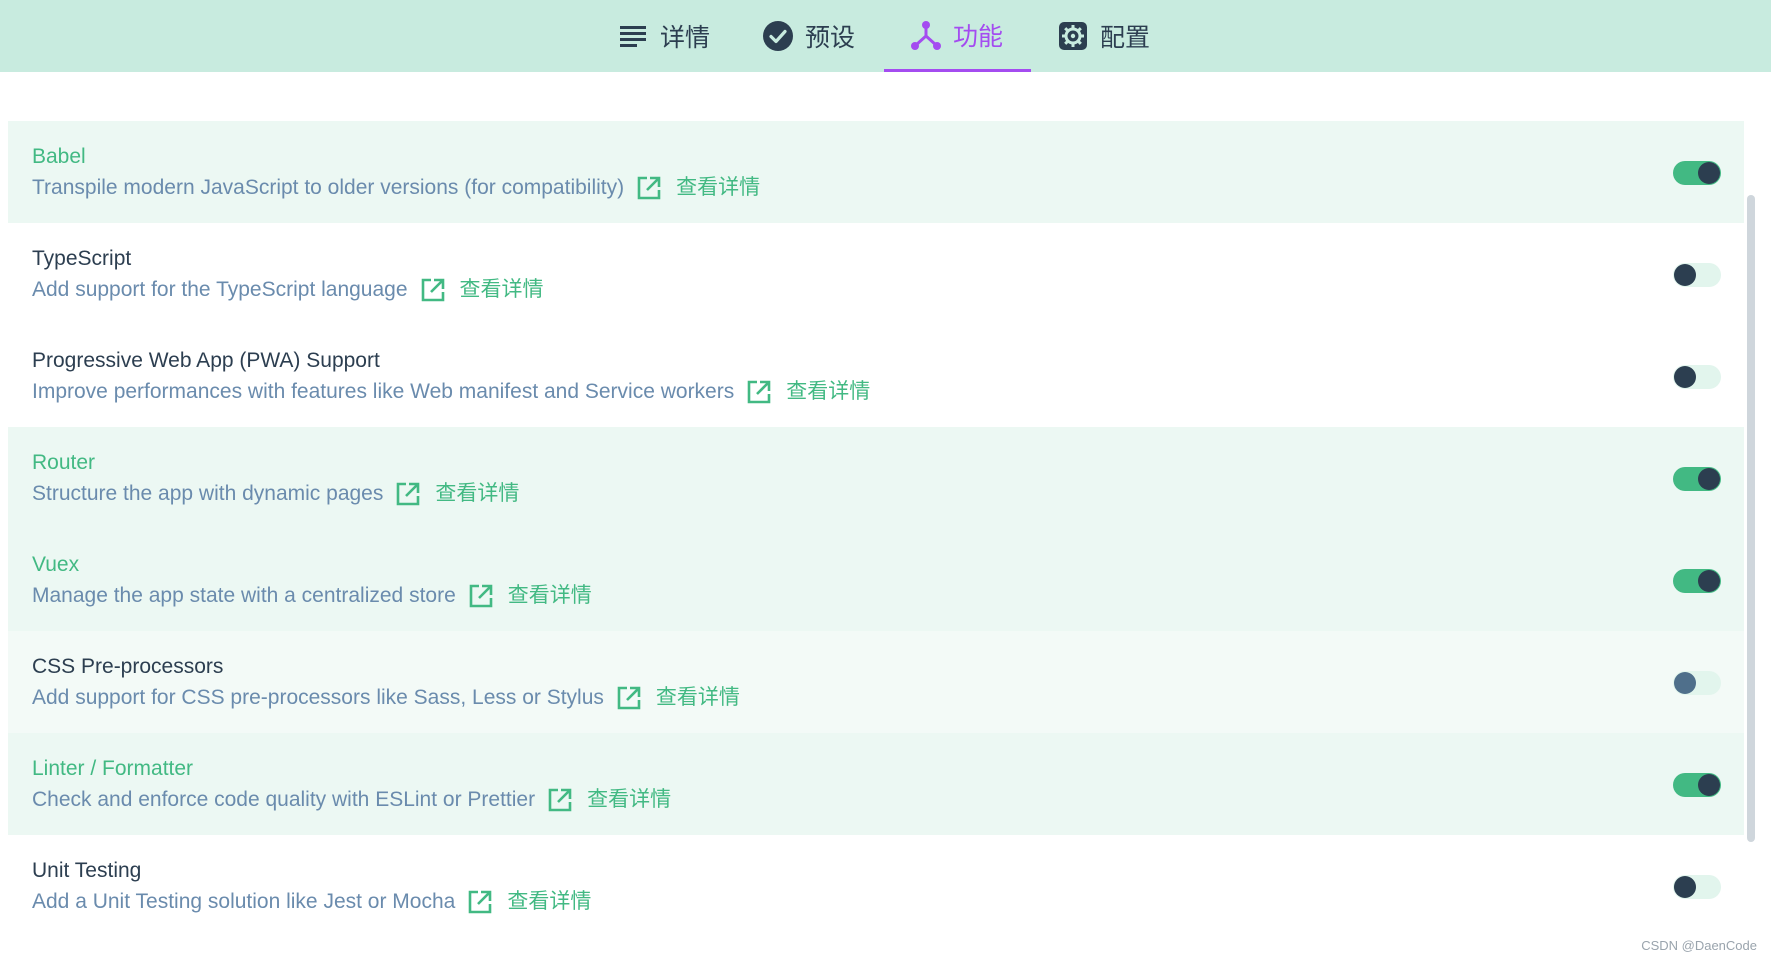 The image size is (1771, 965). What do you see at coordinates (926, 35) in the screenshot?
I see `branch-icon` at bounding box center [926, 35].